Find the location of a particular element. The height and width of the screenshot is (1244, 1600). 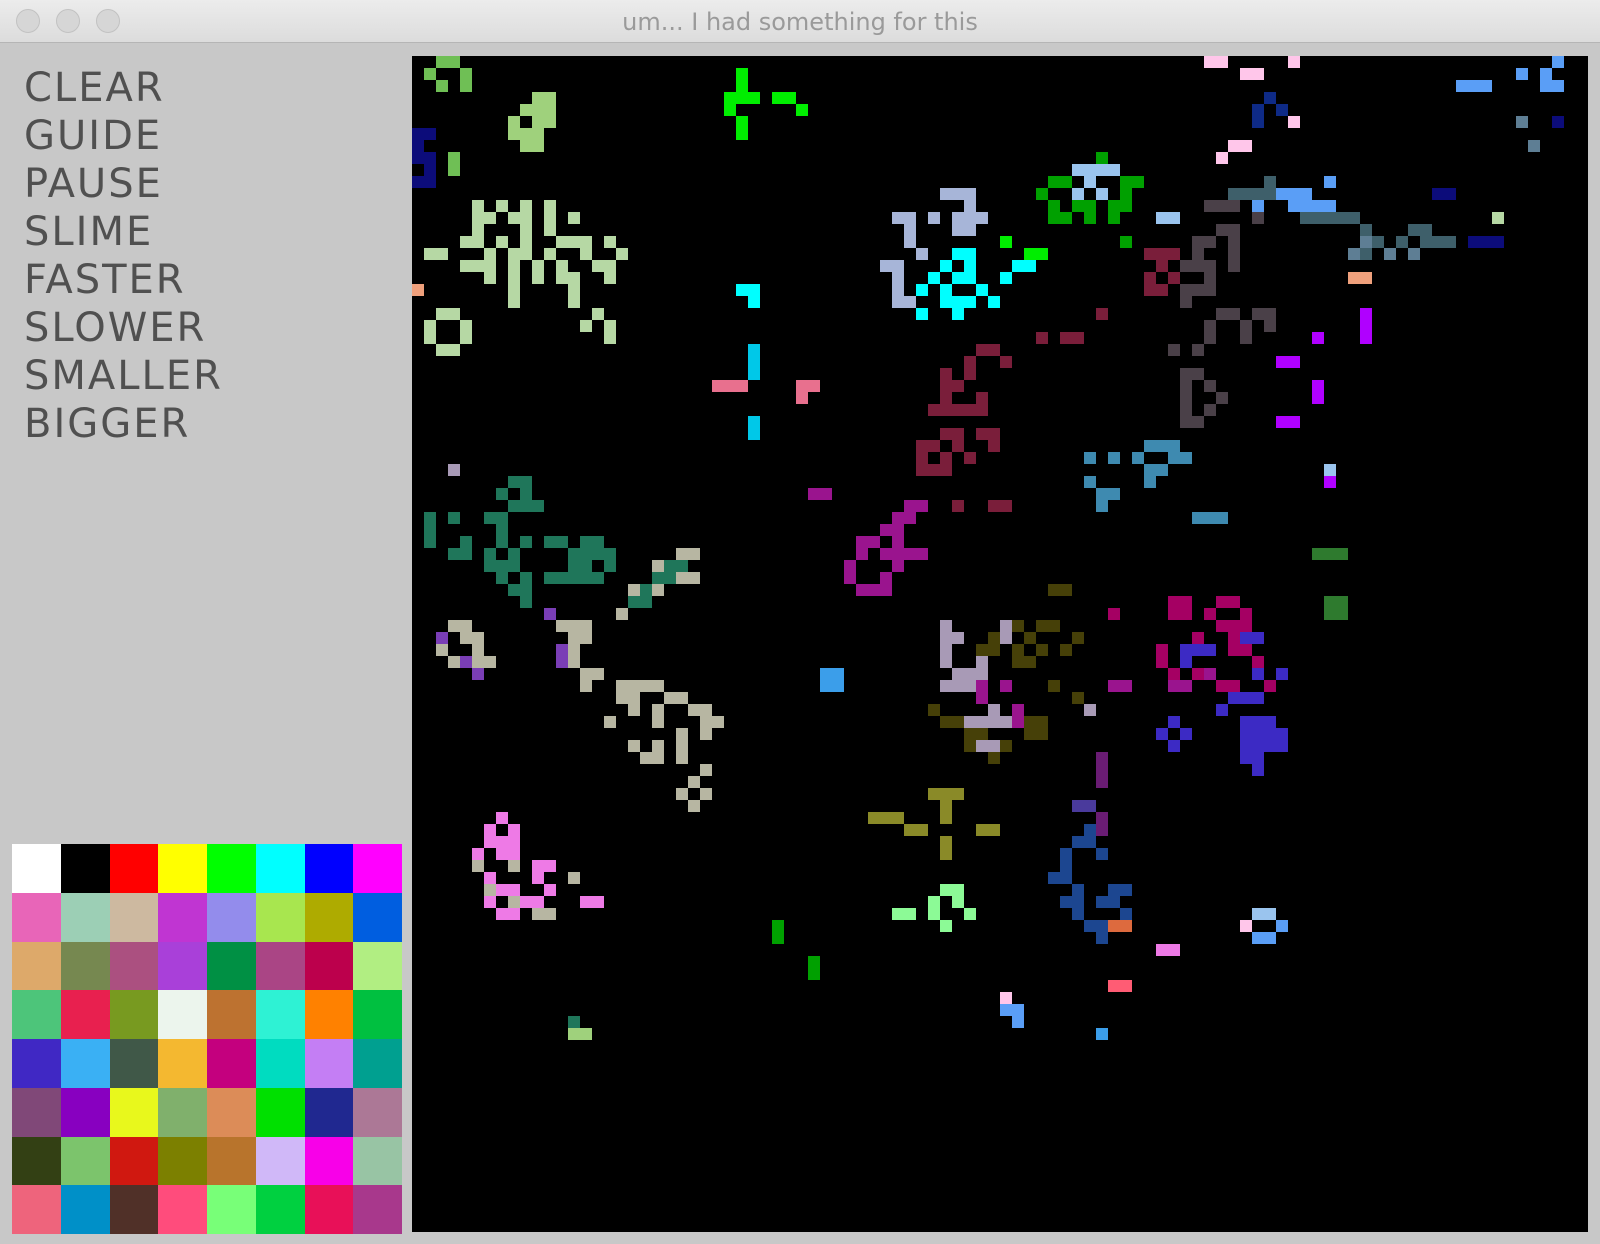

faster-button: FASTER is located at coordinates (123, 280).